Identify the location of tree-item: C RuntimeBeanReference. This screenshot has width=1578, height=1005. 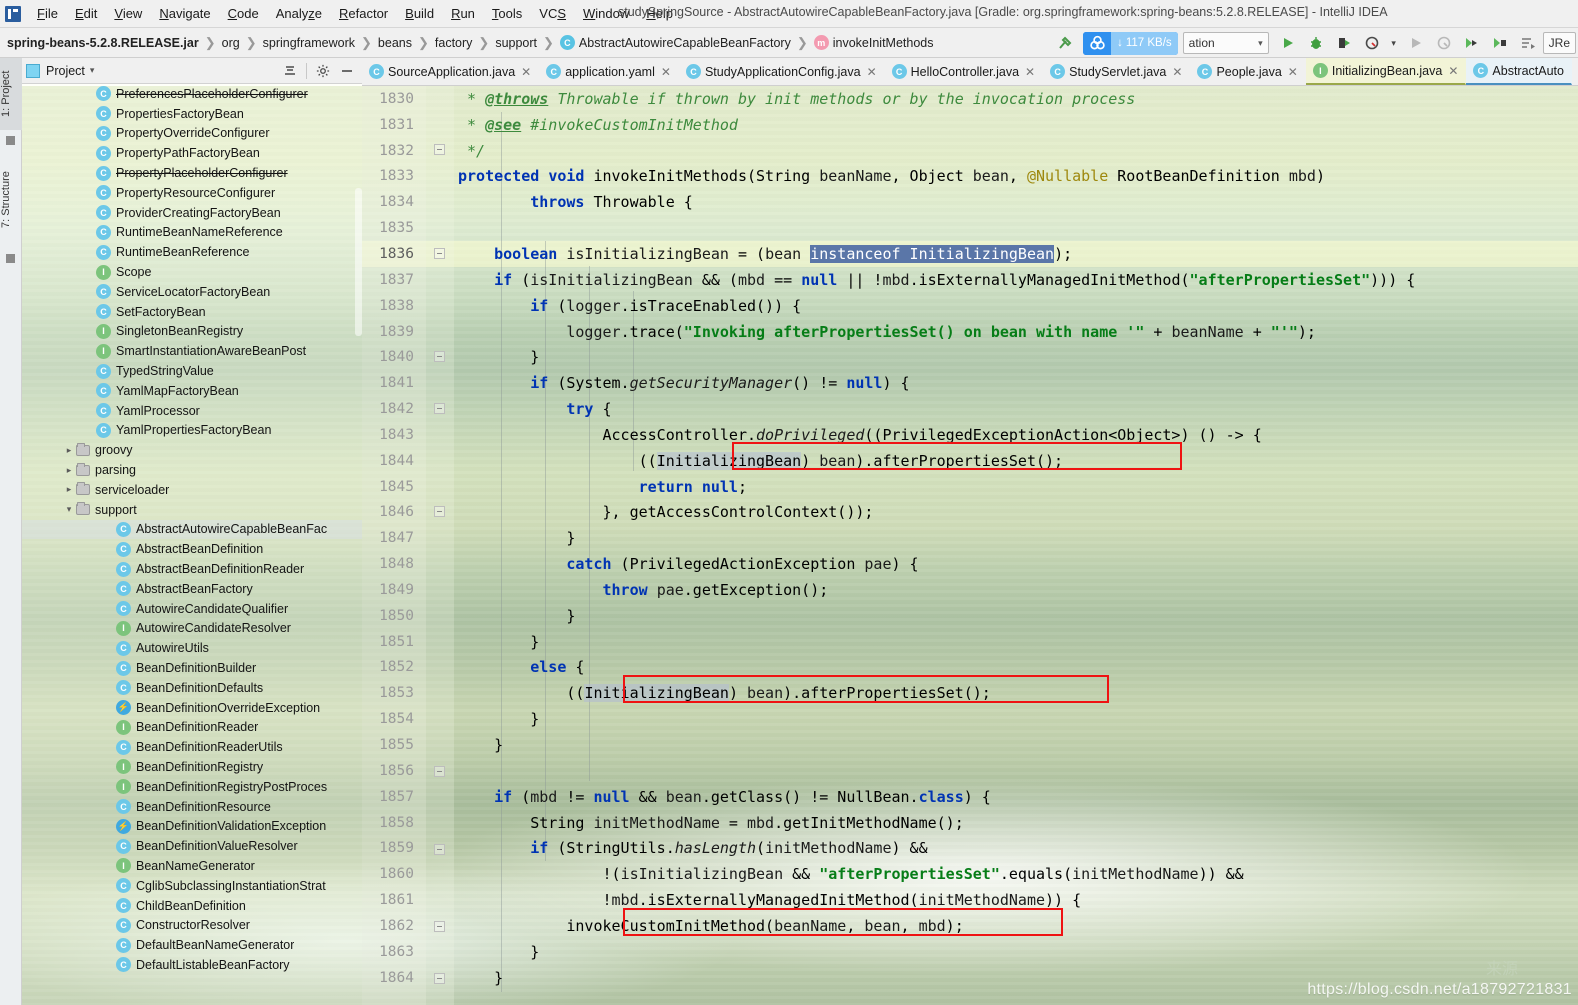
(192, 252).